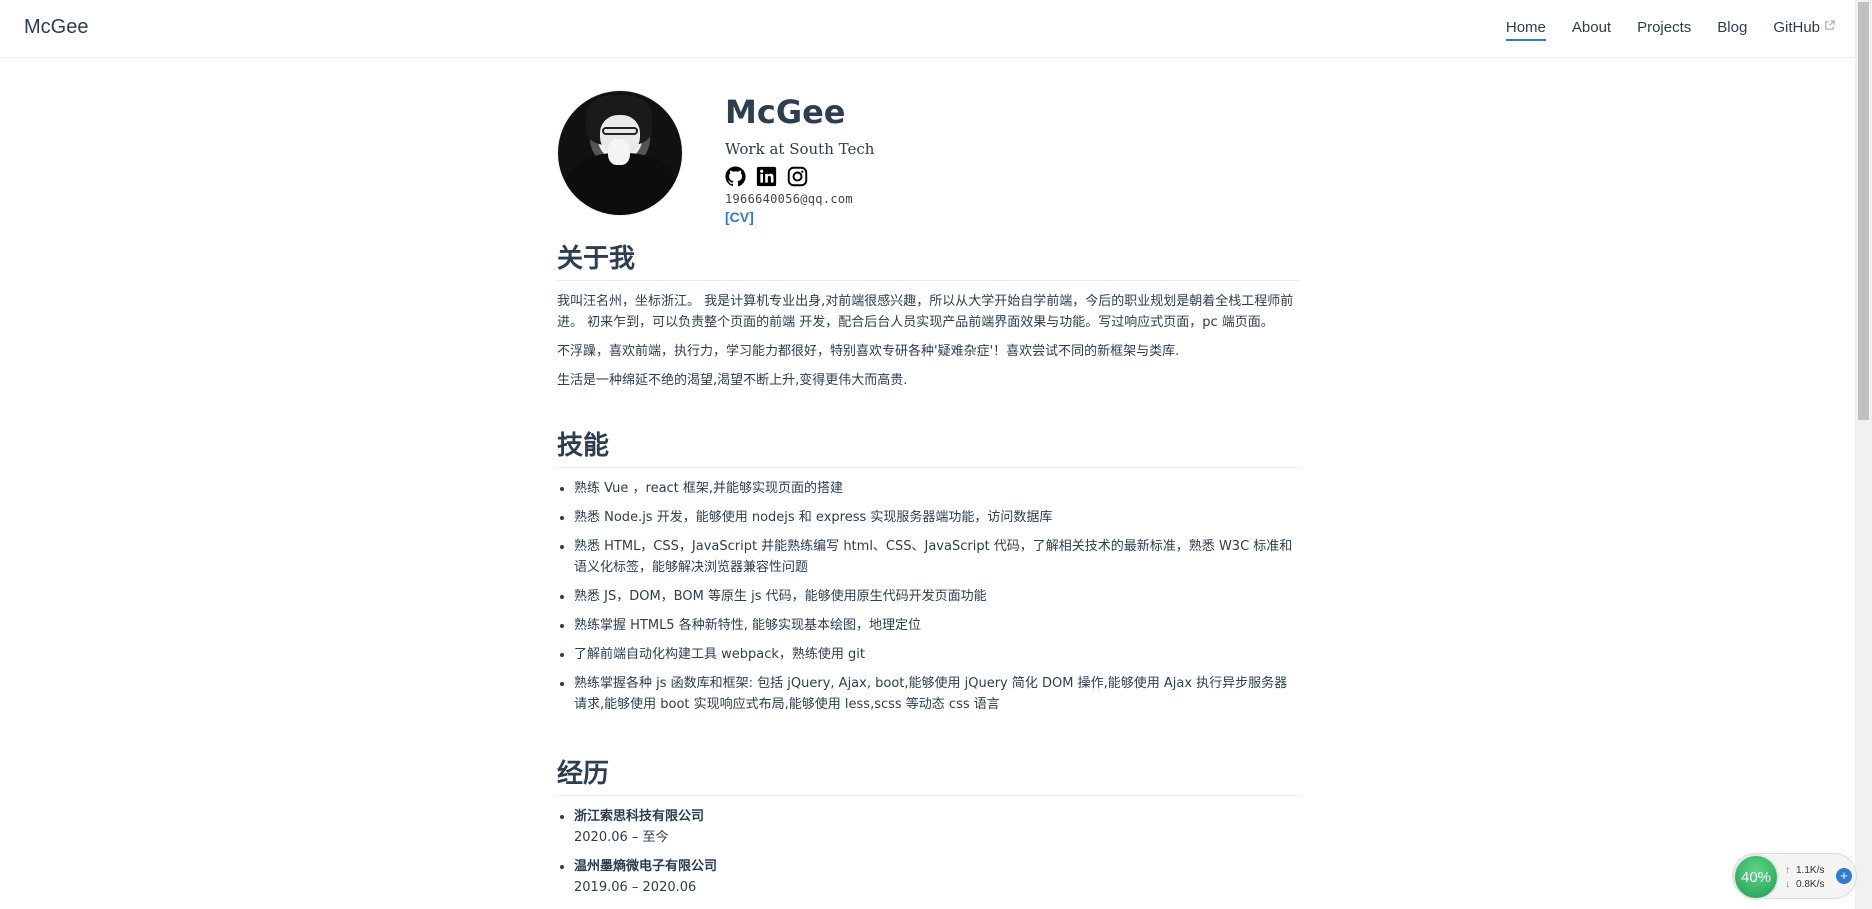 This screenshot has height=909, width=1872. Describe the element at coordinates (620, 153) in the screenshot. I see `avatar` at that location.